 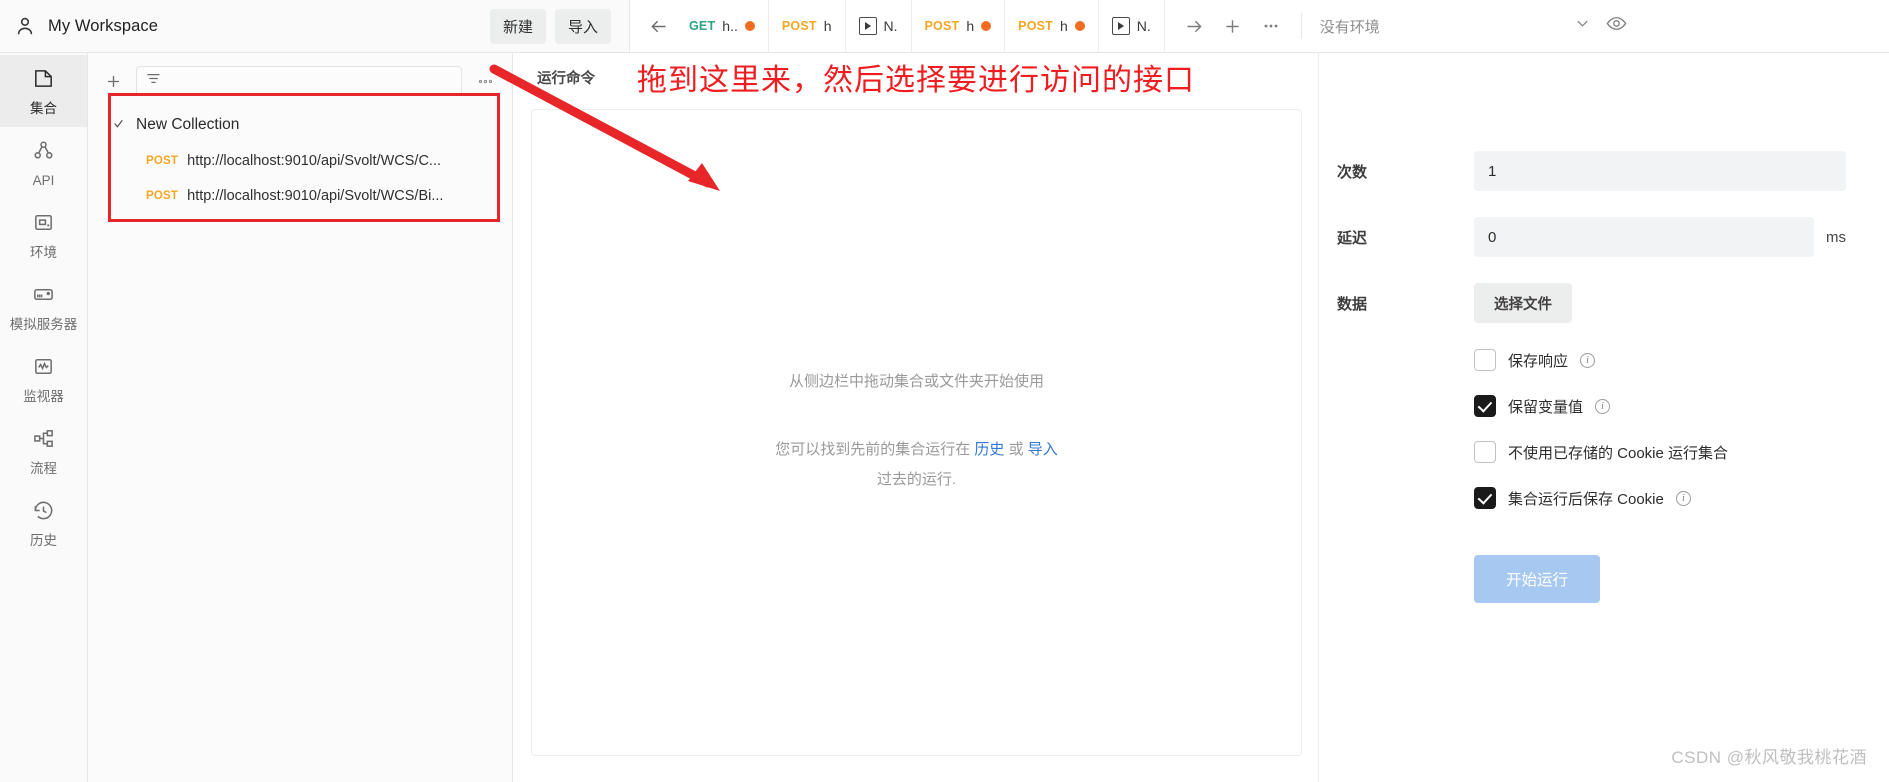 I want to click on tab-bar: GET h.. POST h N. POST h POST h N. 没有环境, so click(x=1259, y=26).